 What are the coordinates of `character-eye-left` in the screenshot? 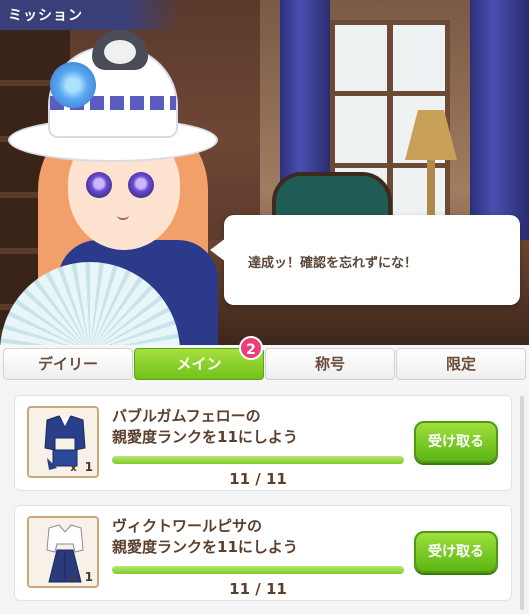 It's located at (99, 185).